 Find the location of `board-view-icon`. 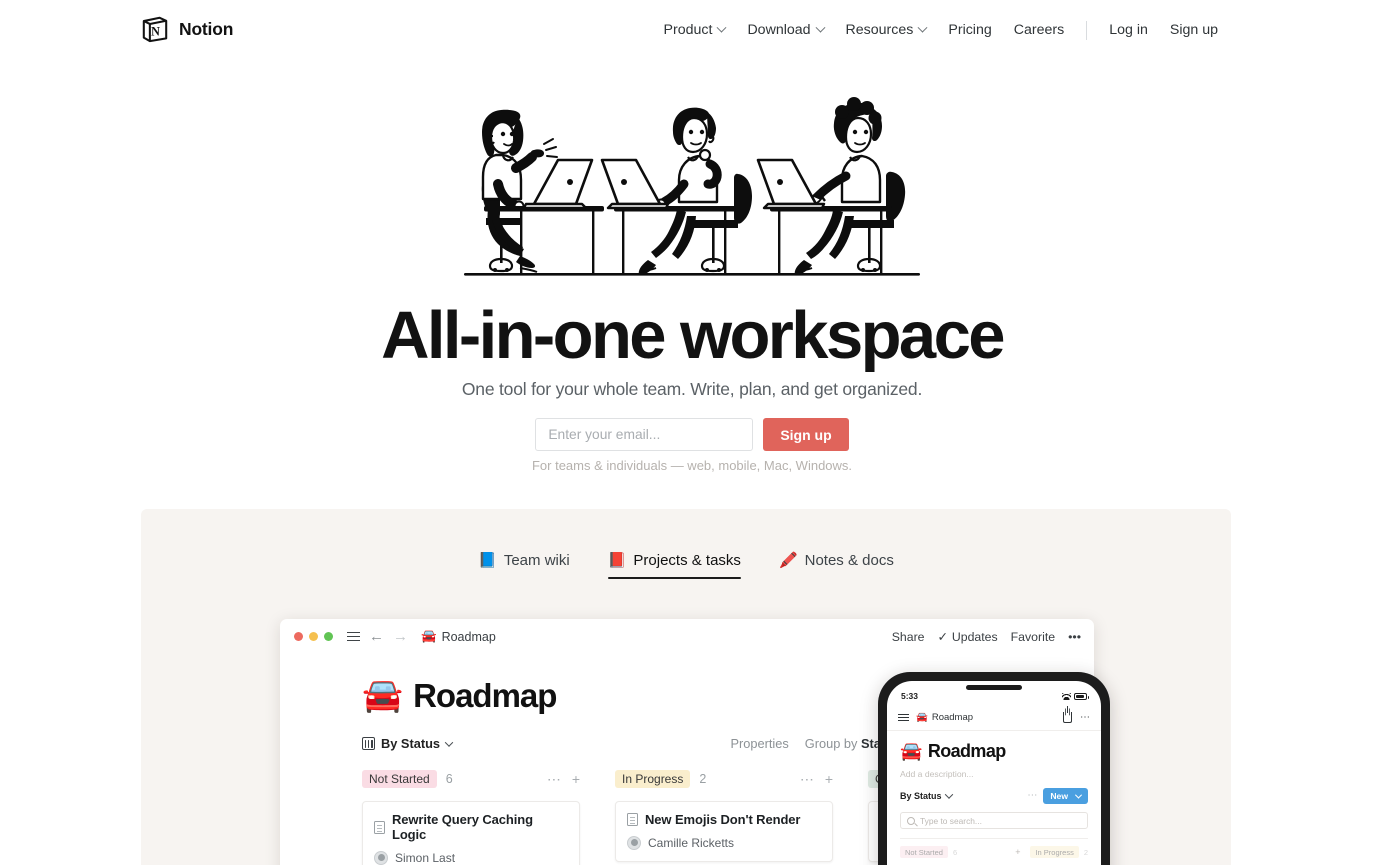

board-view-icon is located at coordinates (368, 743).